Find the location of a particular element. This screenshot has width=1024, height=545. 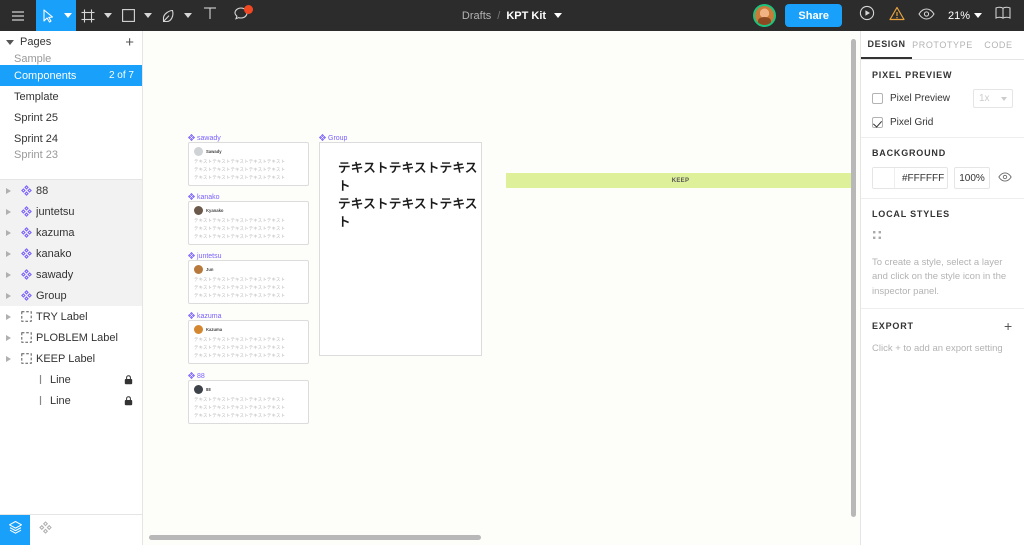

page-item-sample: Sample is located at coordinates (71, 59).